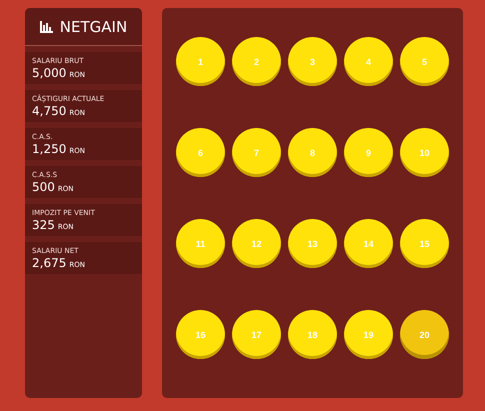  I want to click on coin-button: 12, so click(256, 243).